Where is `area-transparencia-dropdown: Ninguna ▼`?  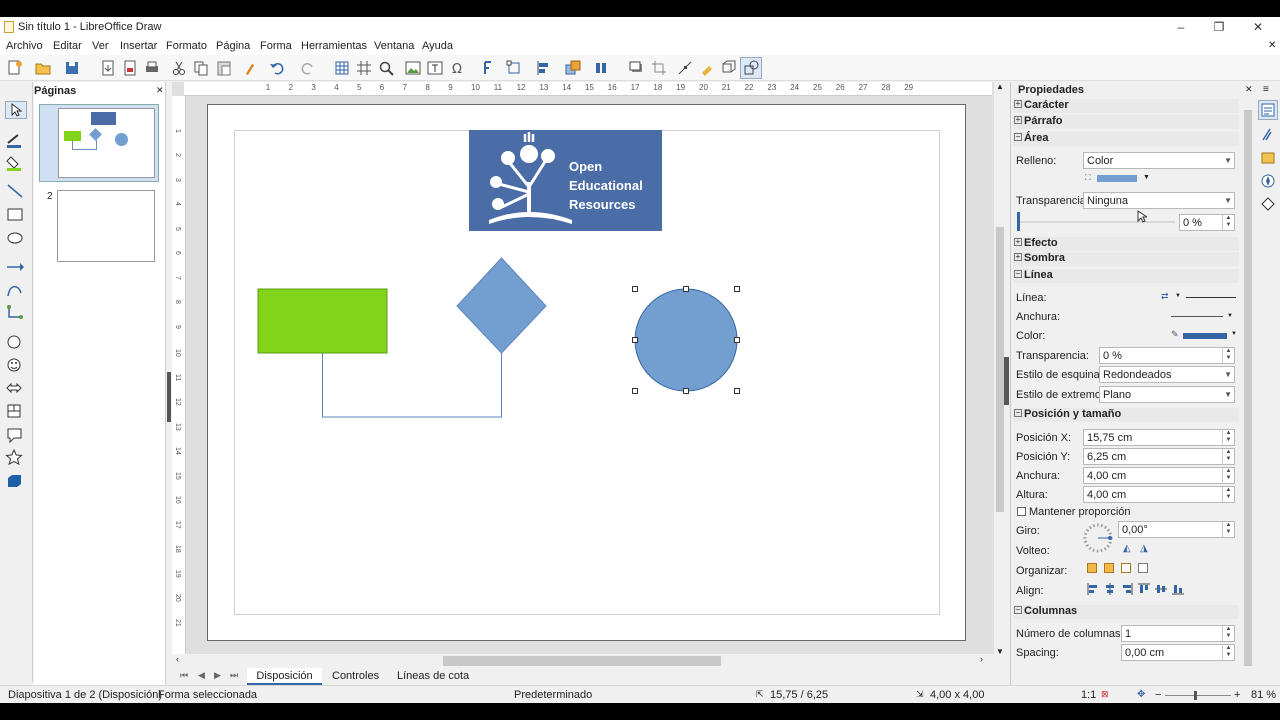
area-transparencia-dropdown: Ninguna ▼ is located at coordinates (1159, 200).